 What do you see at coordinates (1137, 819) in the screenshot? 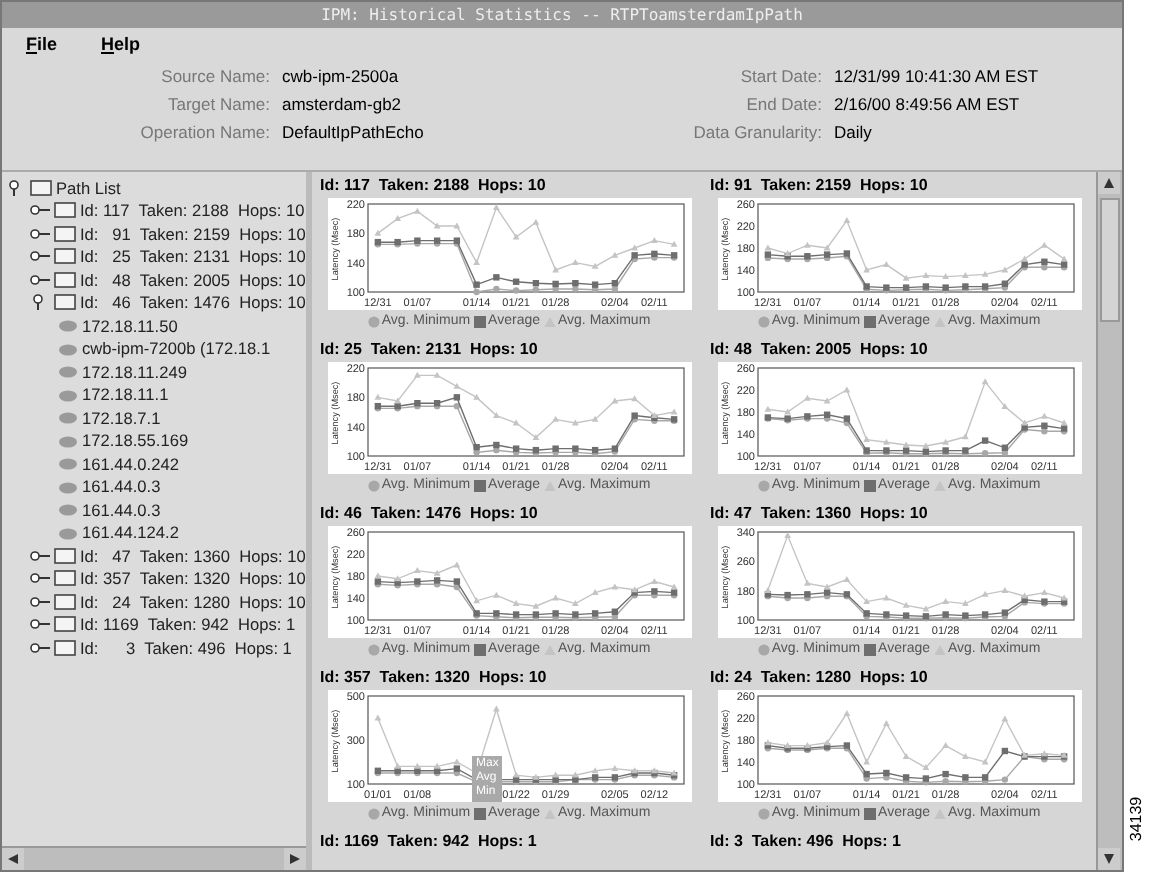
I see `figure-number: 34139` at bounding box center [1137, 819].